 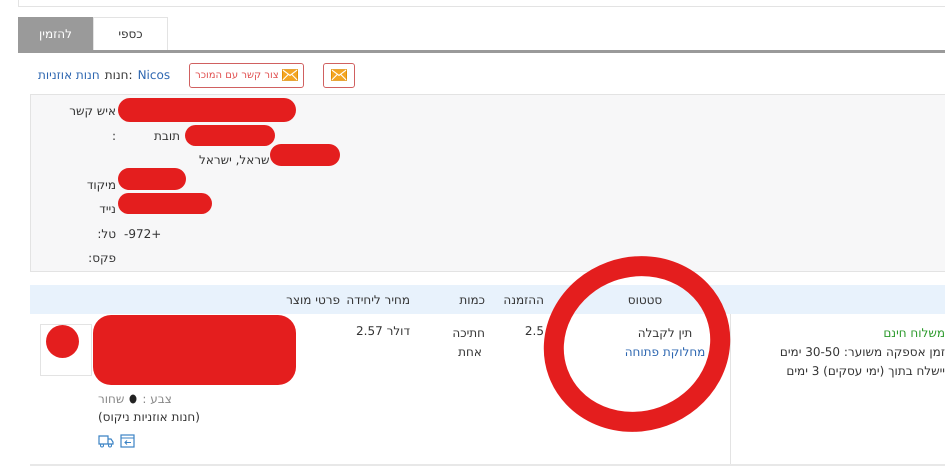 I want to click on field-label: מיקוד, so click(x=101, y=185).